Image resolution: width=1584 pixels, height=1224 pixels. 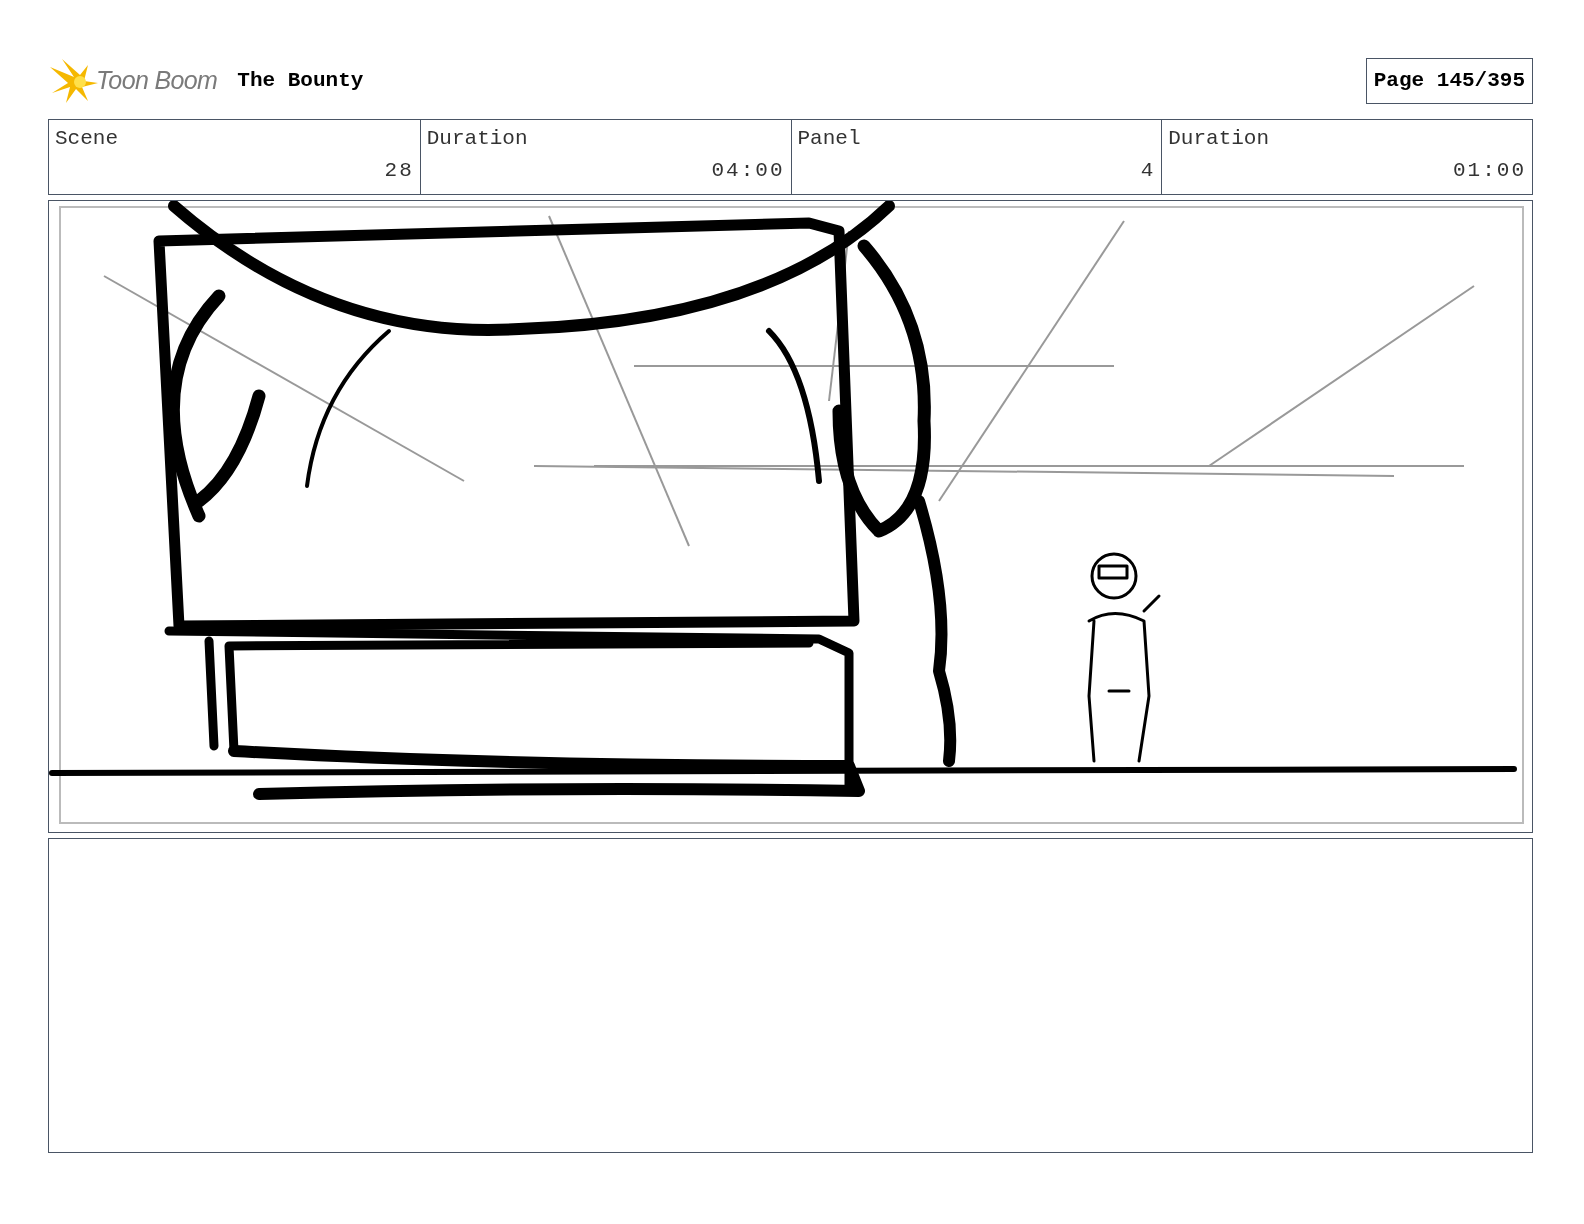 I want to click on field-value: 4, so click(x=1147, y=171).